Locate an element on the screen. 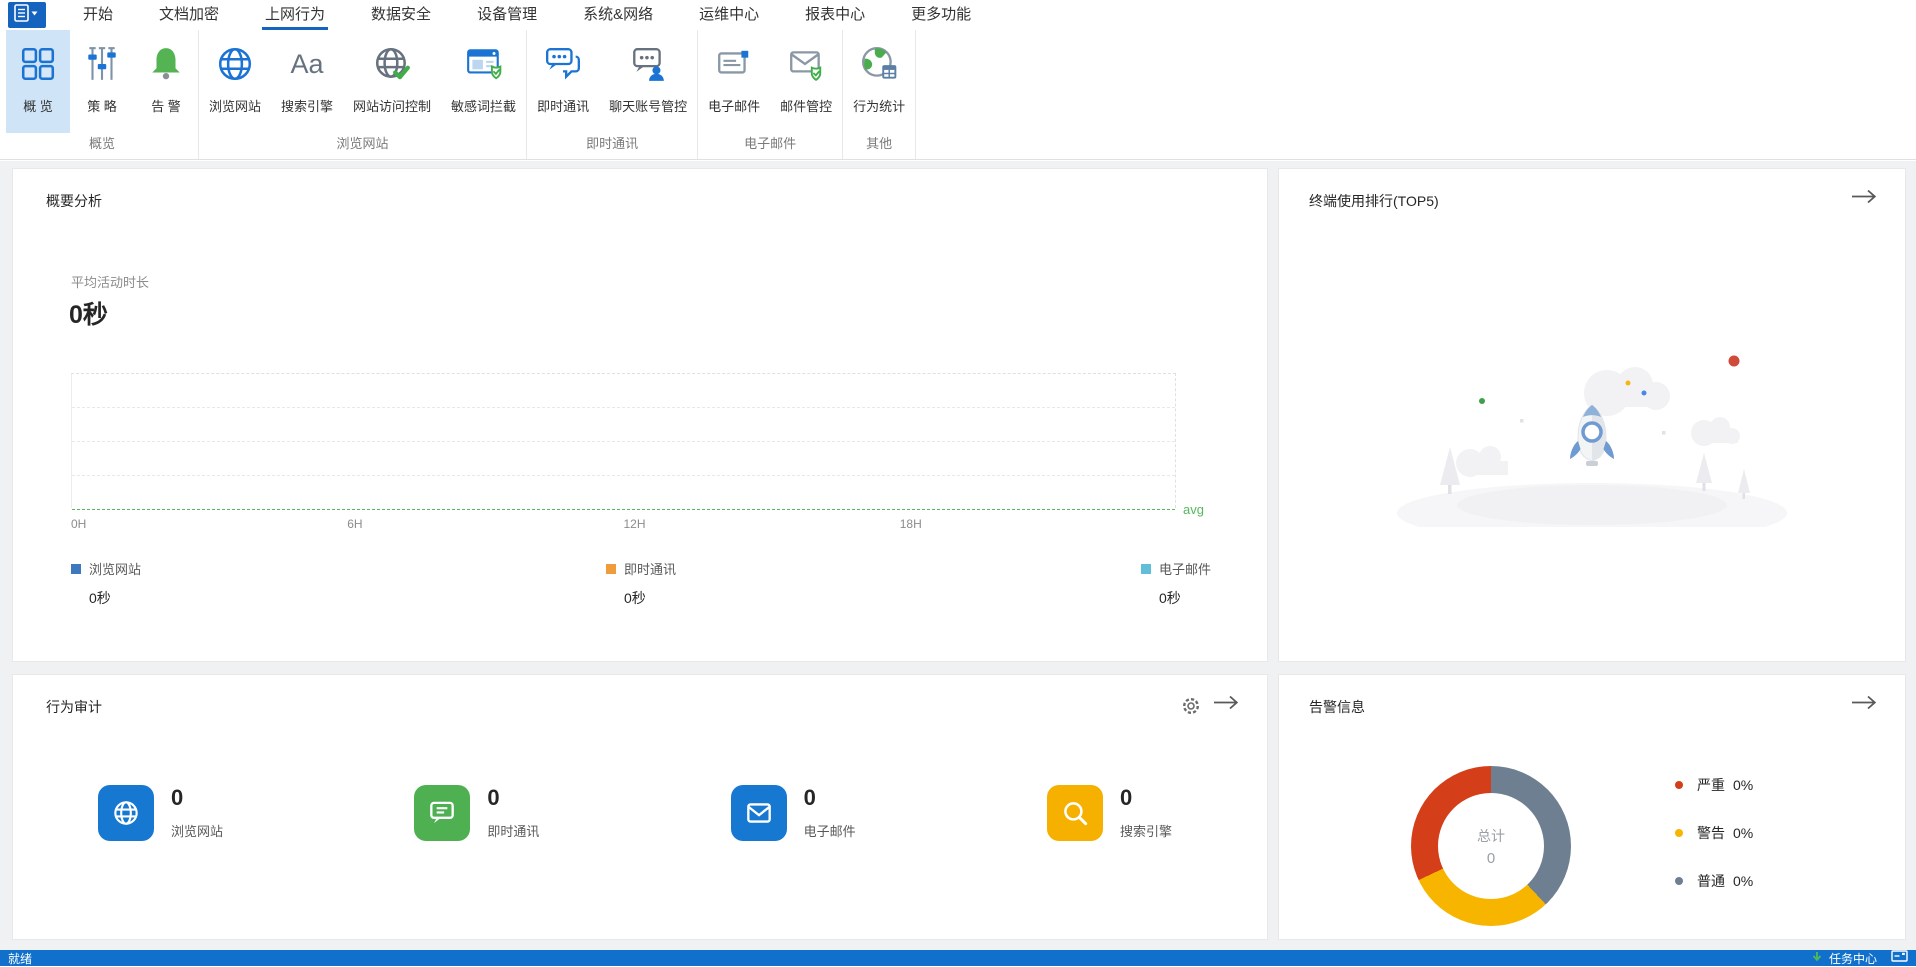 The width and height of the screenshot is (1916, 967). ribbon-item-alert: 告 警 is located at coordinates (166, 81).